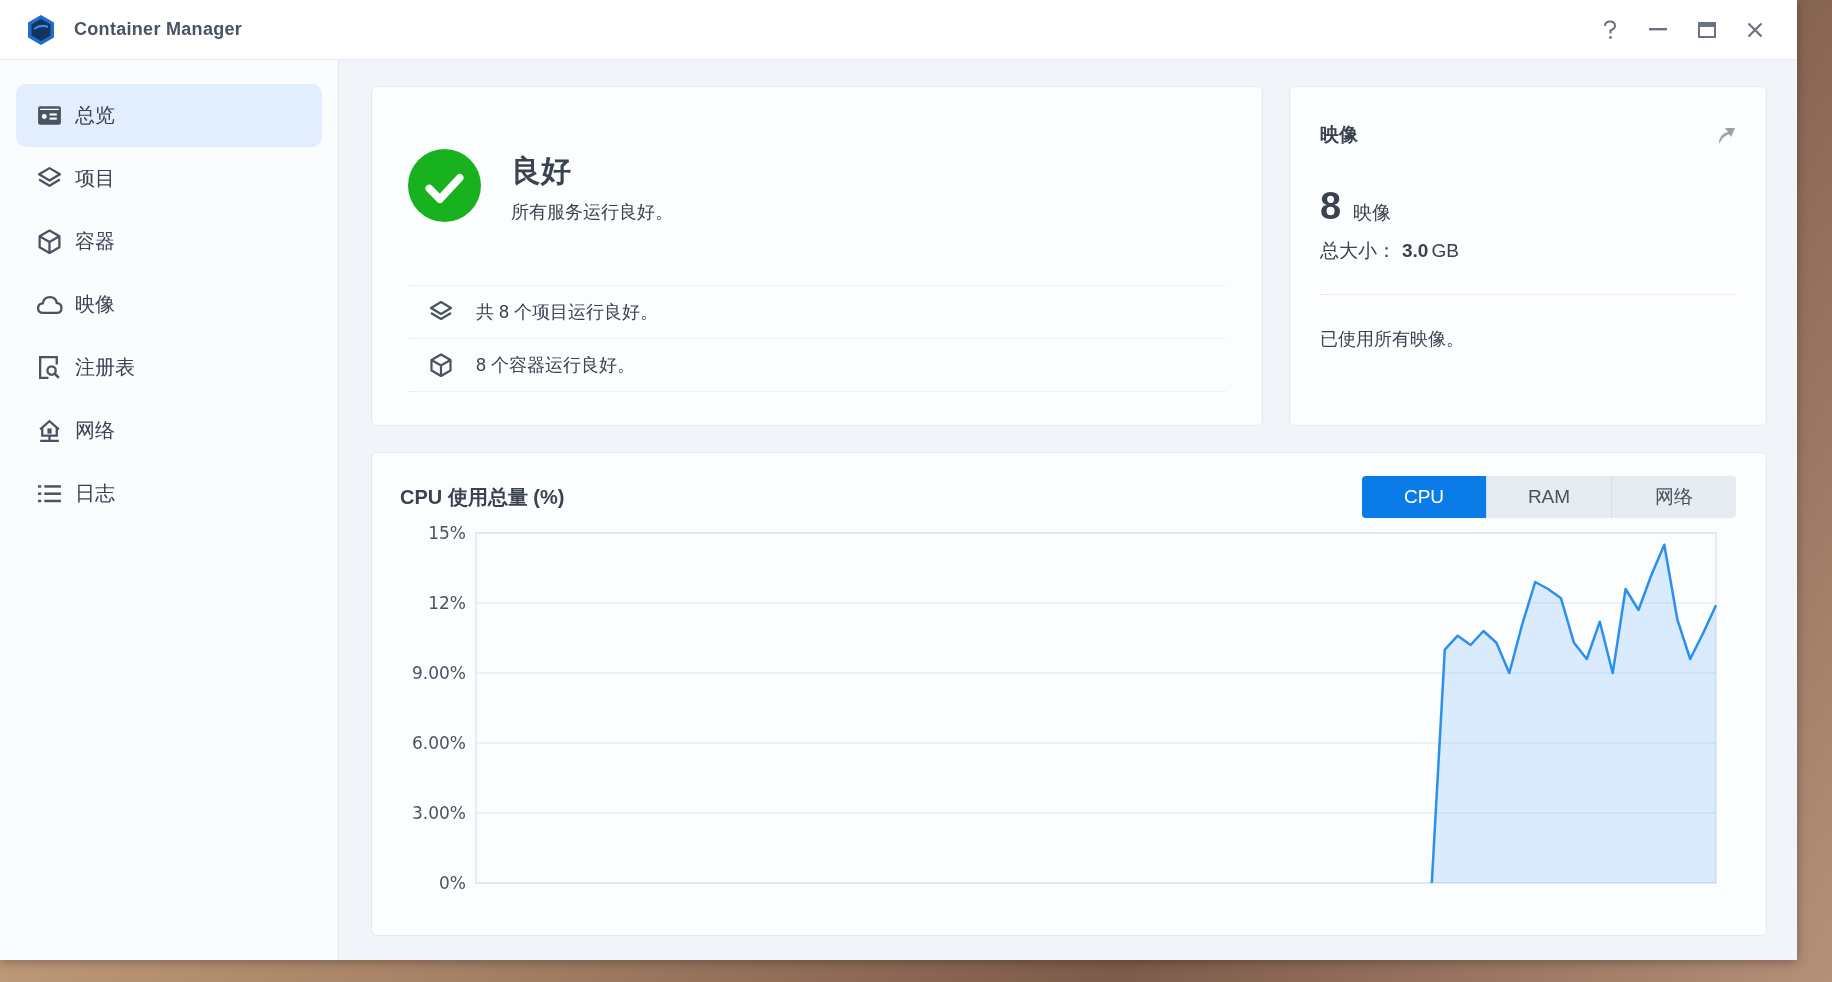  I want to click on y-axis-label: 6.00%, so click(439, 743).